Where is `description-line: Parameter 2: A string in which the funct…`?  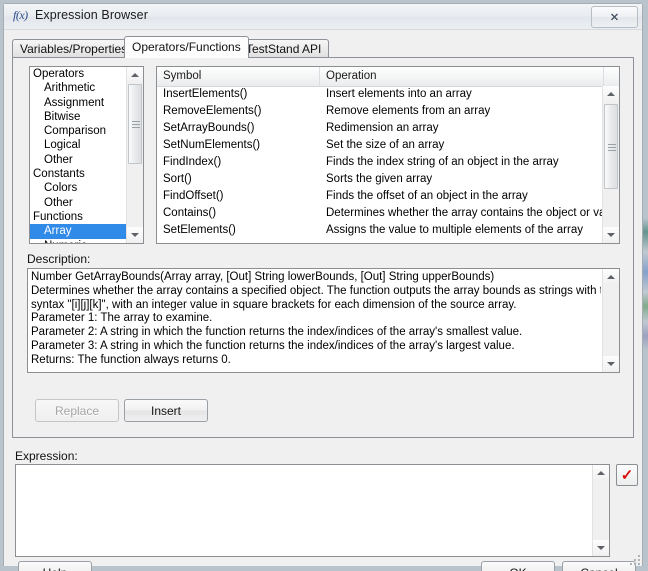
description-line: Parameter 2: A string in which the funct… is located at coordinates (277, 332).